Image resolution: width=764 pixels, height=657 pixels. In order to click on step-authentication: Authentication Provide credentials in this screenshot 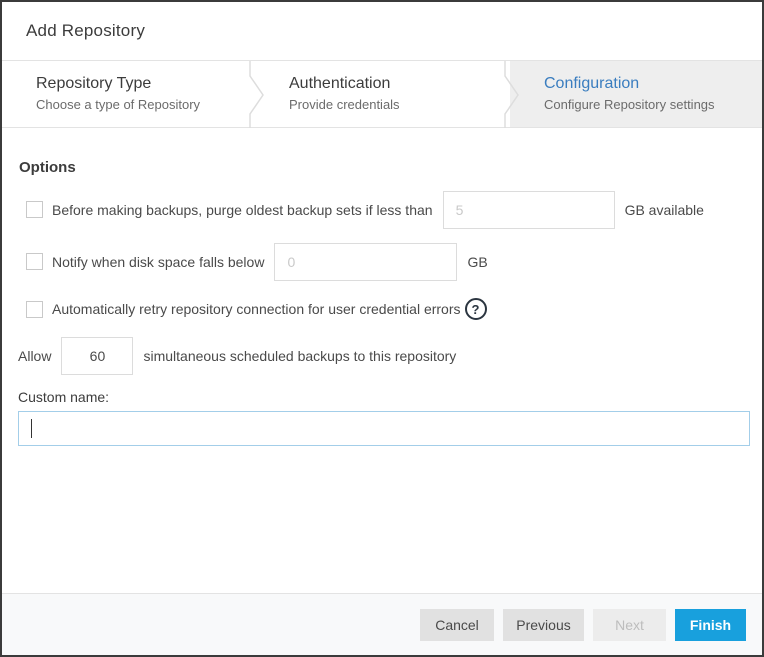, I will do `click(382, 94)`.